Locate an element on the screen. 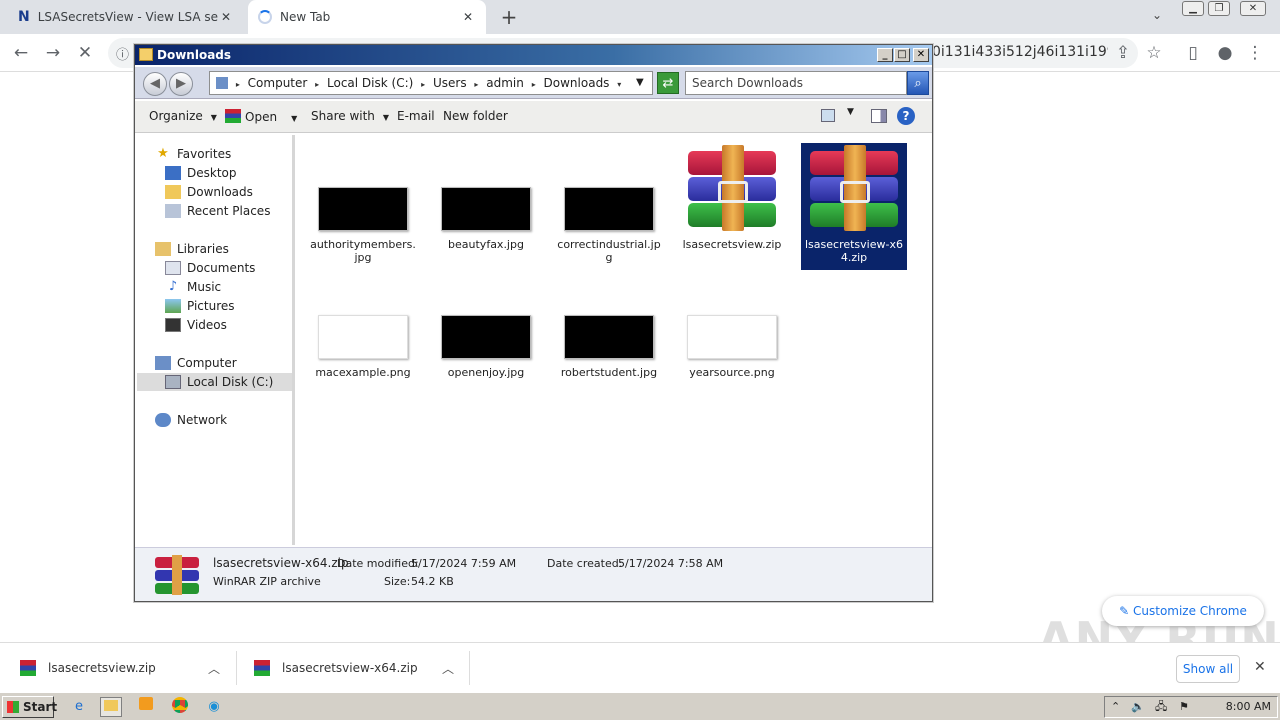 The height and width of the screenshot is (720, 1280). organize-button: Organize ▼ is located at coordinates (183, 116).